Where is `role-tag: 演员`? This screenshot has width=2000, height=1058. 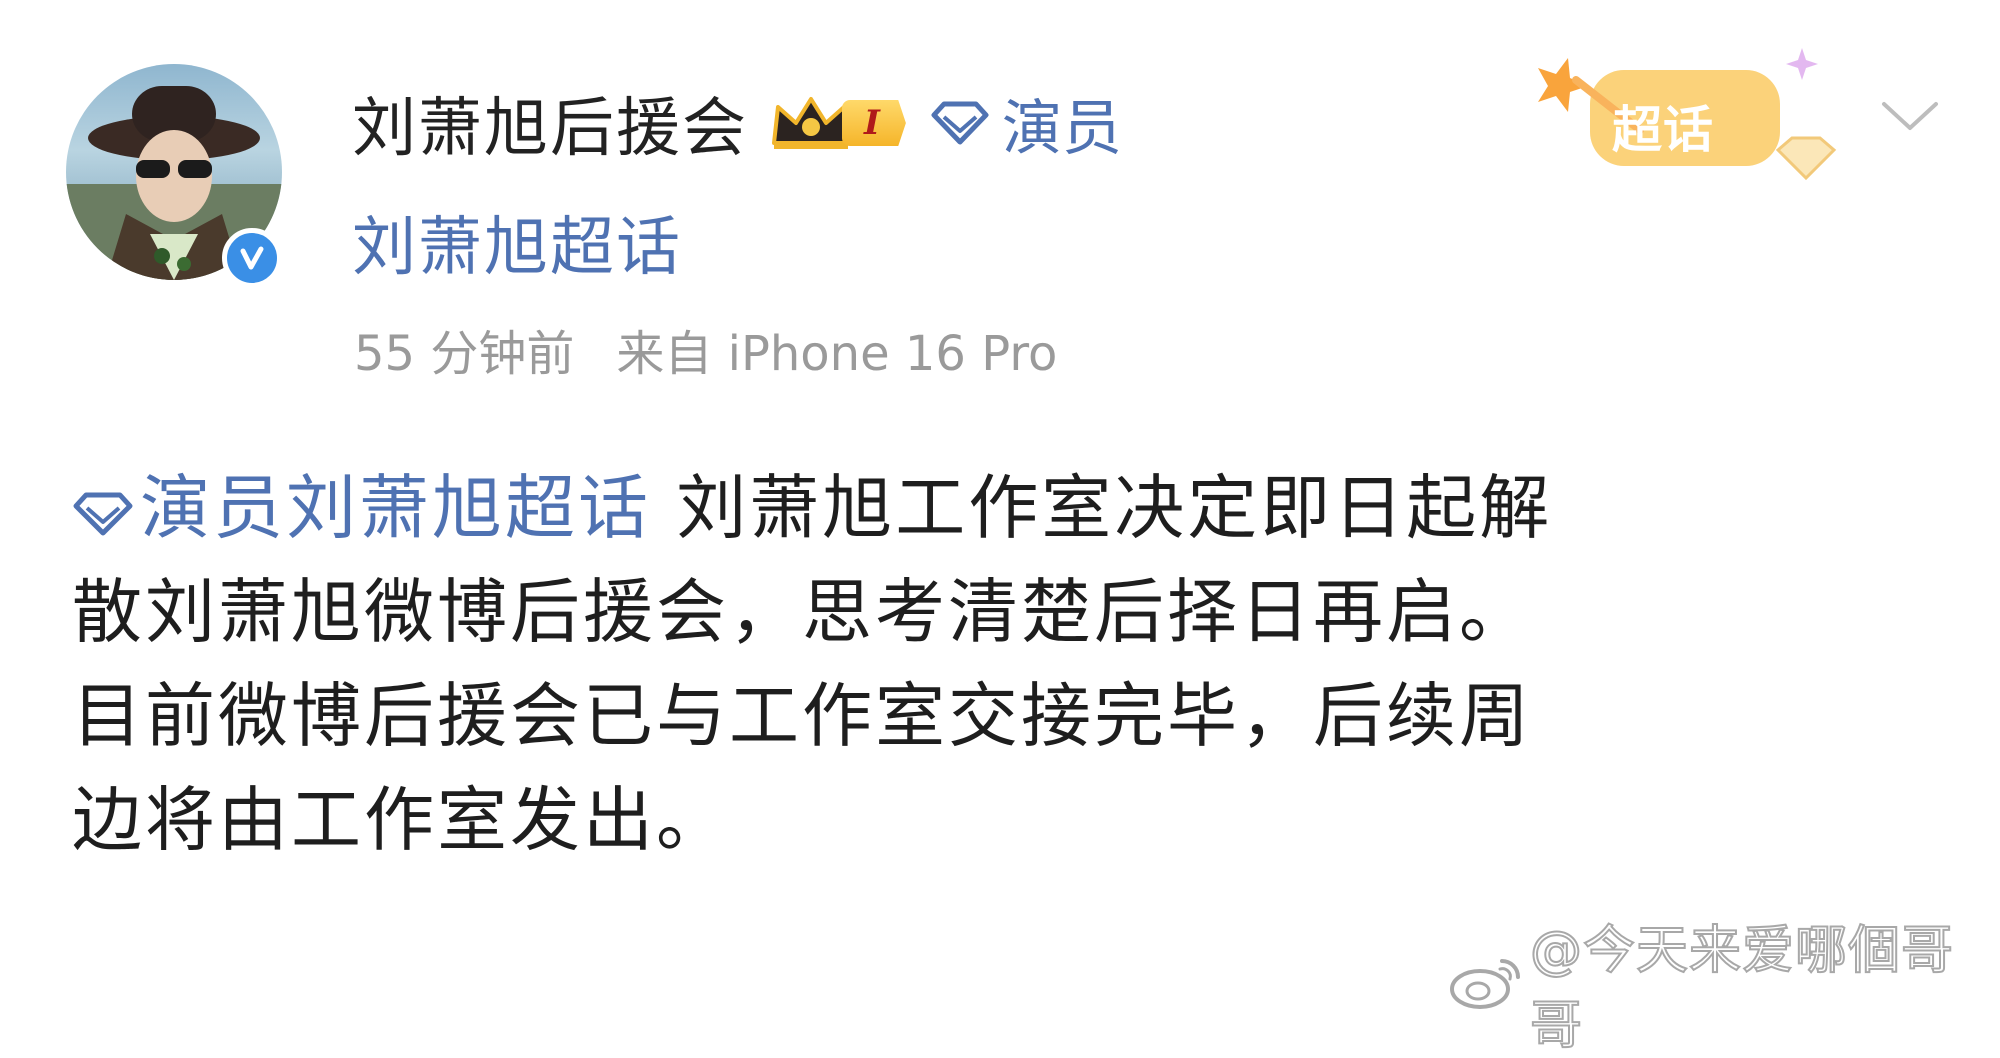
role-tag: 演员 is located at coordinates (1026, 123).